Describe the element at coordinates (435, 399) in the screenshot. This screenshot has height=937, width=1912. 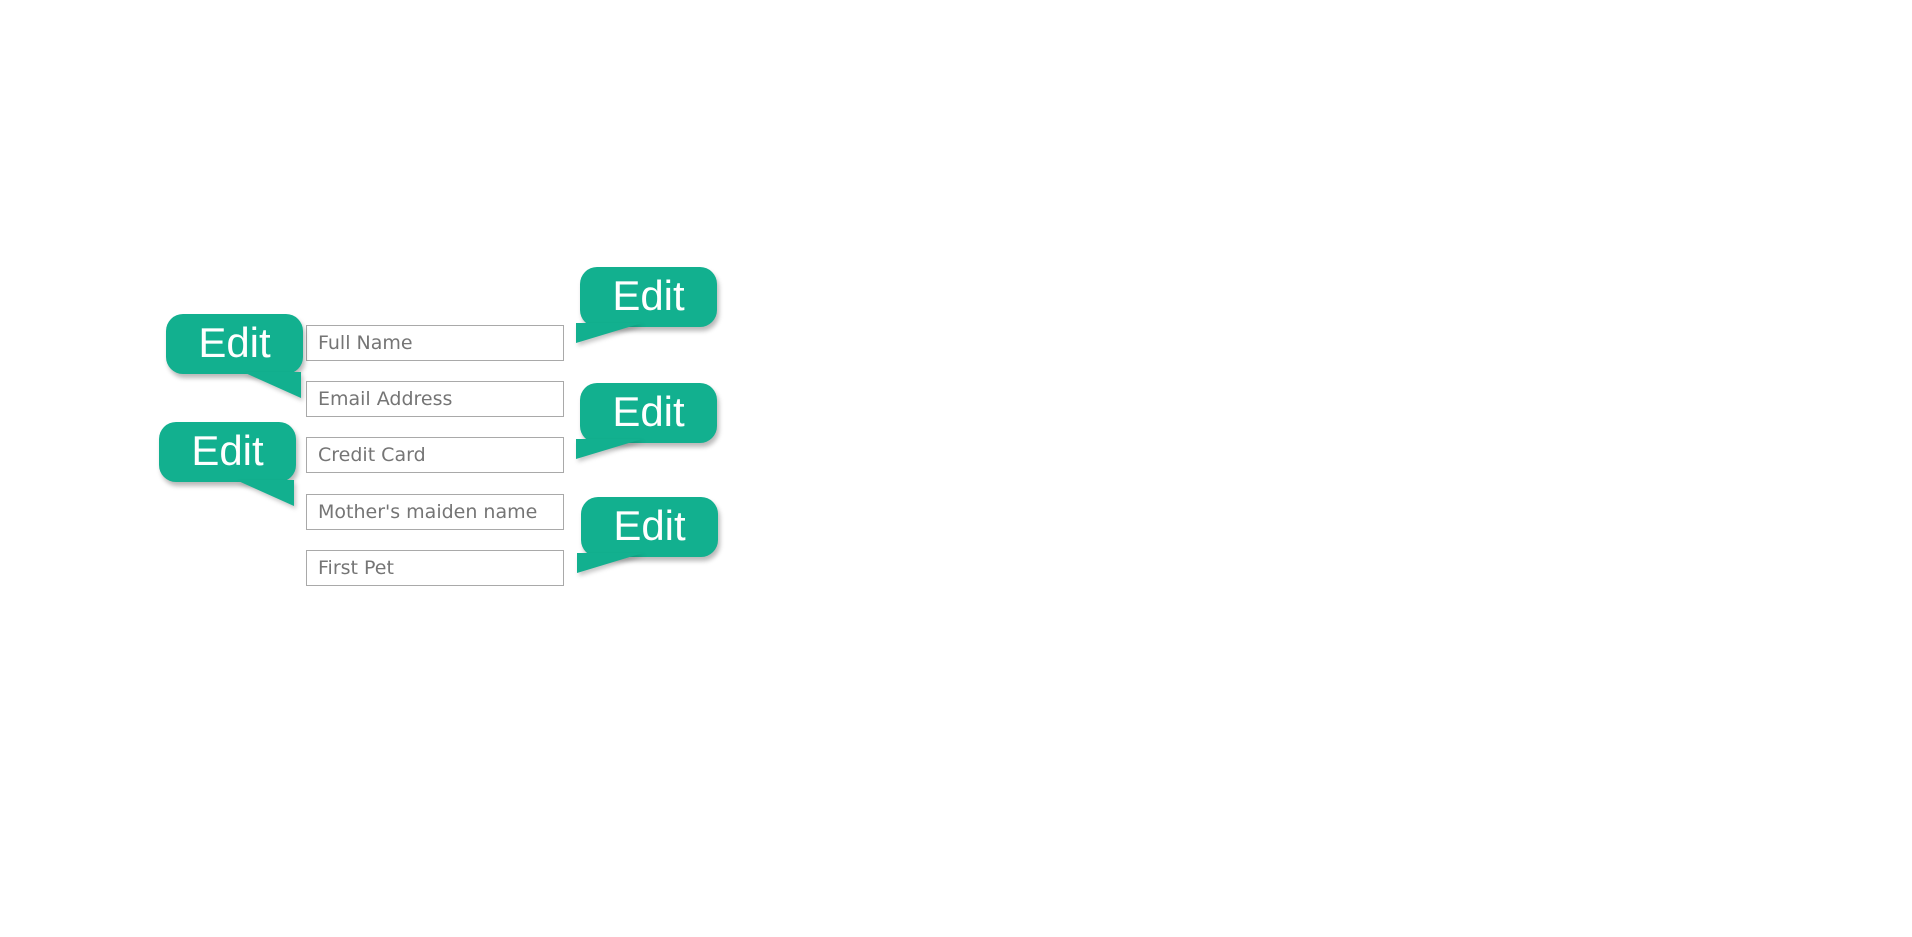
I see `email-address-input` at that location.